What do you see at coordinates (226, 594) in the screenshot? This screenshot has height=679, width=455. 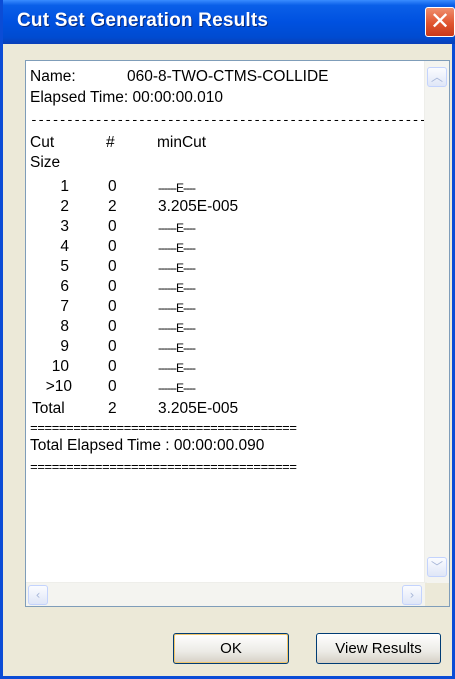 I see `horizontal-scrollbar: ‹ ›` at bounding box center [226, 594].